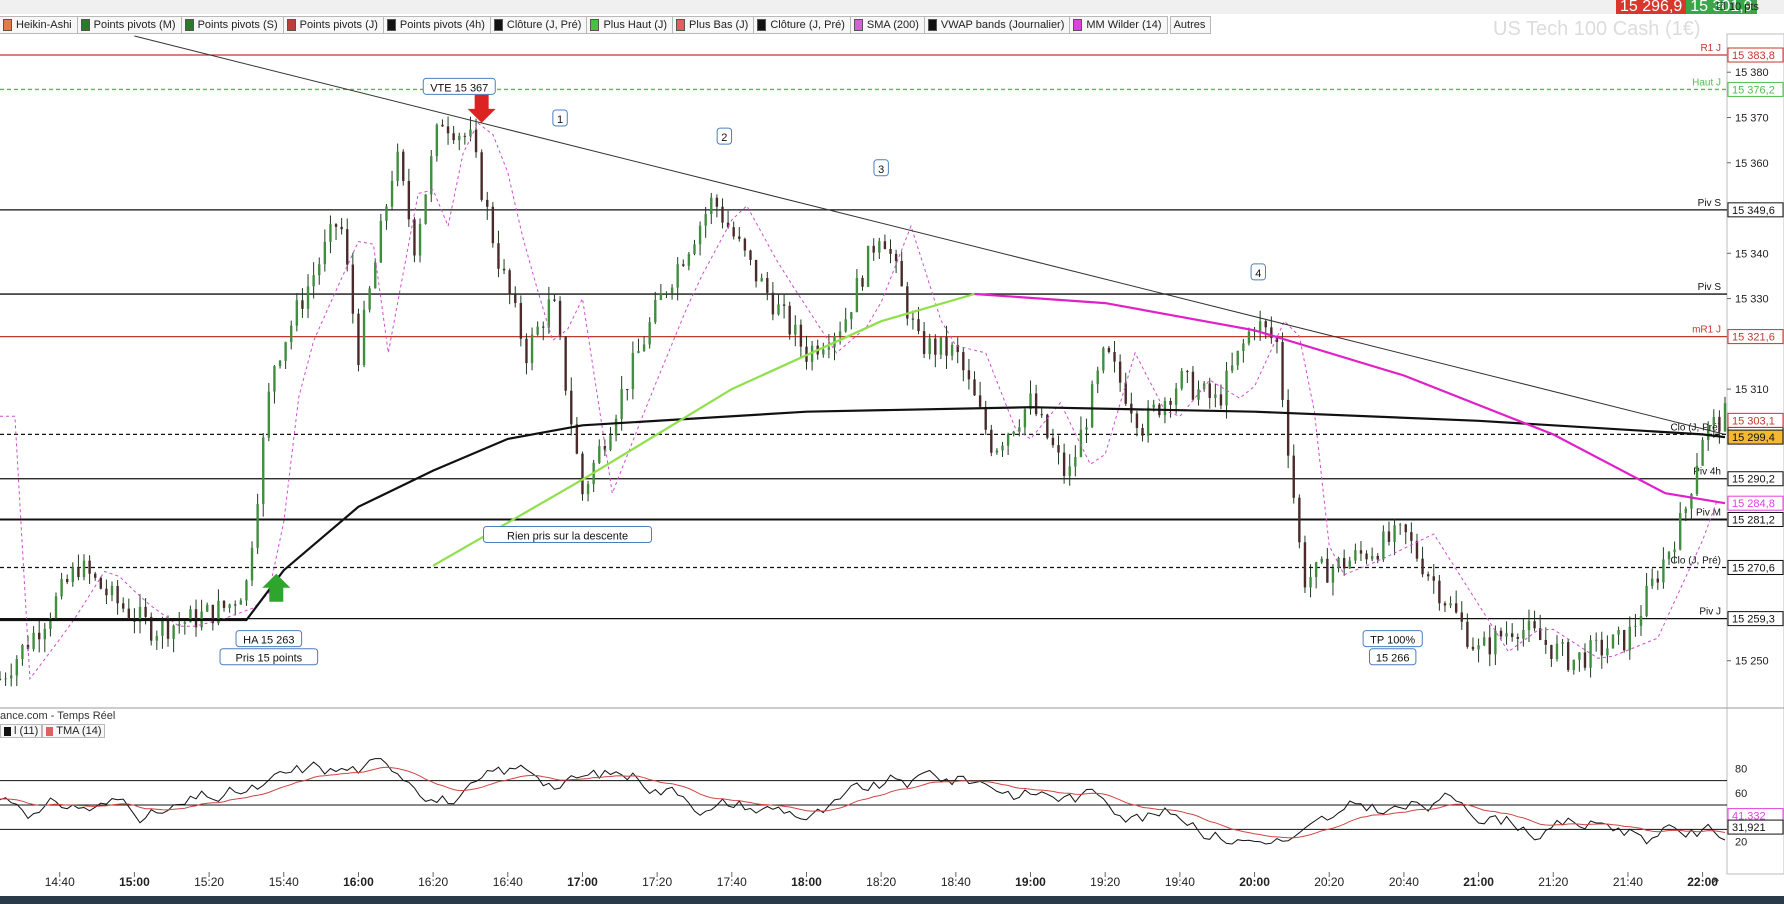 This screenshot has width=1784, height=904. I want to click on annotation-text: TP 100%, so click(1392, 641).